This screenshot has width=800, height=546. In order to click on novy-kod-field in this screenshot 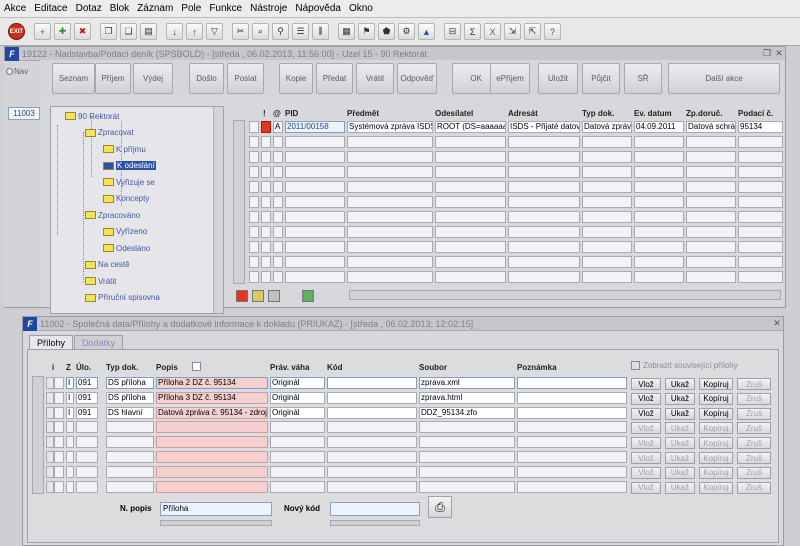, I will do `click(375, 509)`.